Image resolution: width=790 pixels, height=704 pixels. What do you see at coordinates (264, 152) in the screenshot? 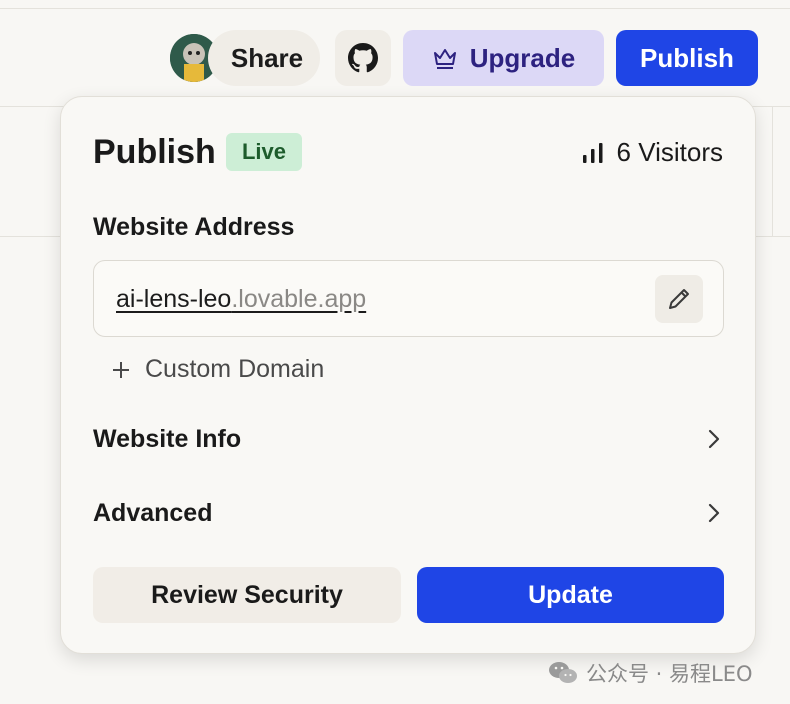
I see `status-badge: Live` at bounding box center [264, 152].